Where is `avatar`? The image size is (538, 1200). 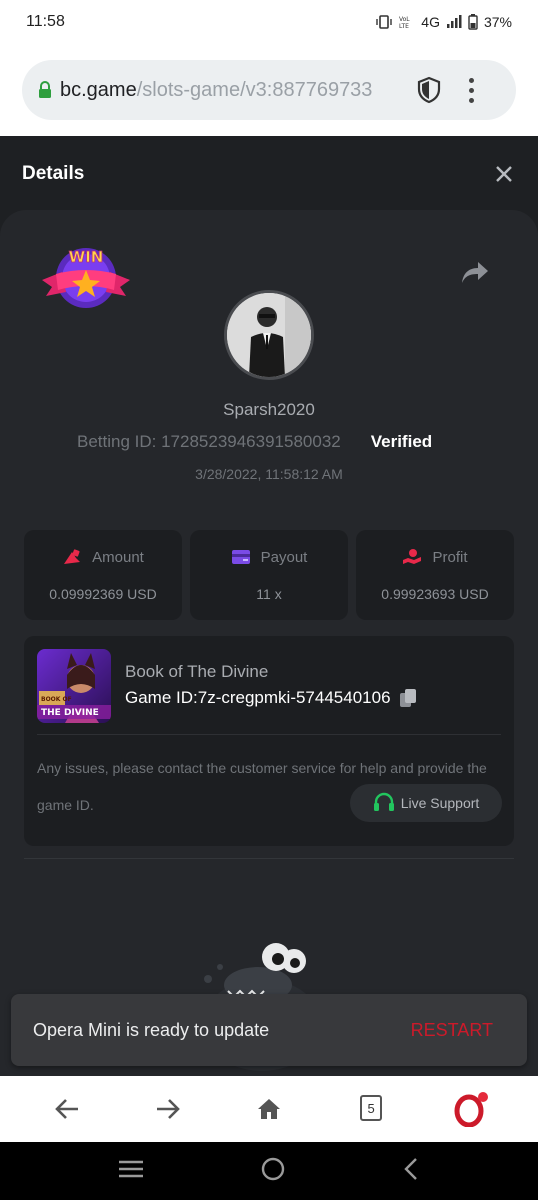
avatar is located at coordinates (269, 335).